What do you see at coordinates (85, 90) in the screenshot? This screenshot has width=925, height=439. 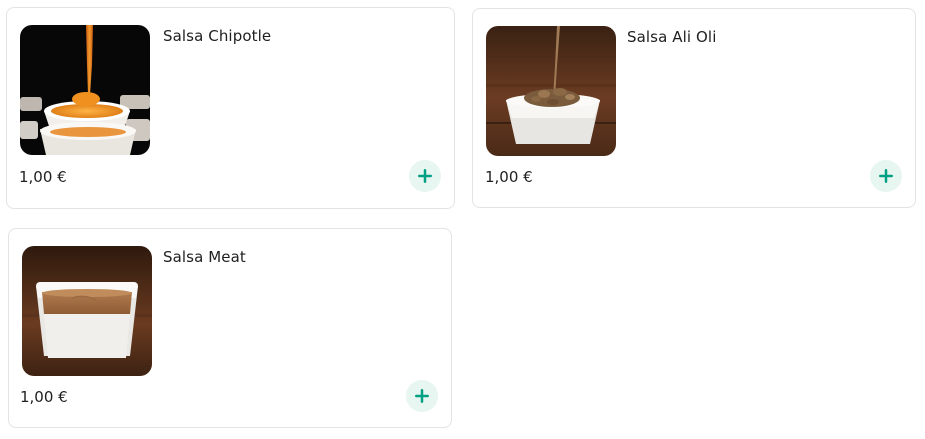 I see `salsa-chipotle-image` at bounding box center [85, 90].